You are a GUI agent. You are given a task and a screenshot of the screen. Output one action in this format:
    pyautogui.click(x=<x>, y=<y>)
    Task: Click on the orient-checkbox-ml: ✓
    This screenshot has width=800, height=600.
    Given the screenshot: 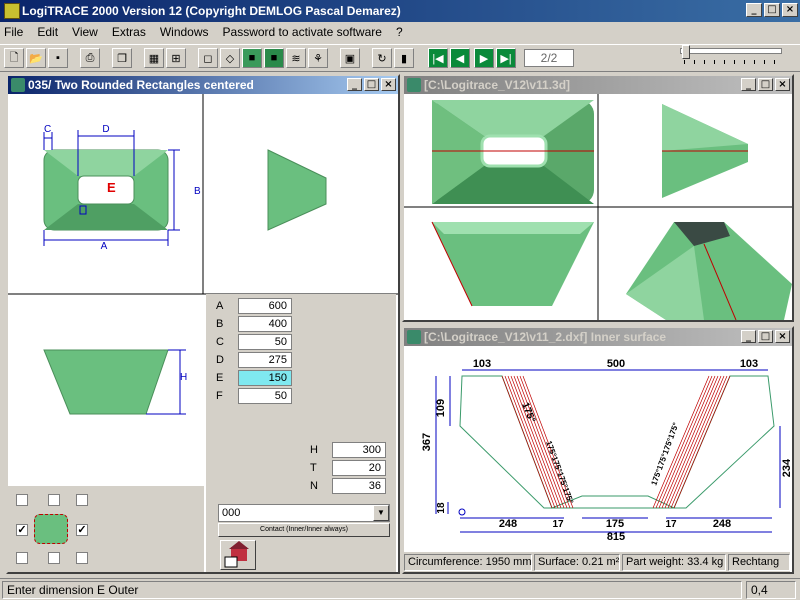 What is the action you would take?
    pyautogui.click(x=22, y=530)
    